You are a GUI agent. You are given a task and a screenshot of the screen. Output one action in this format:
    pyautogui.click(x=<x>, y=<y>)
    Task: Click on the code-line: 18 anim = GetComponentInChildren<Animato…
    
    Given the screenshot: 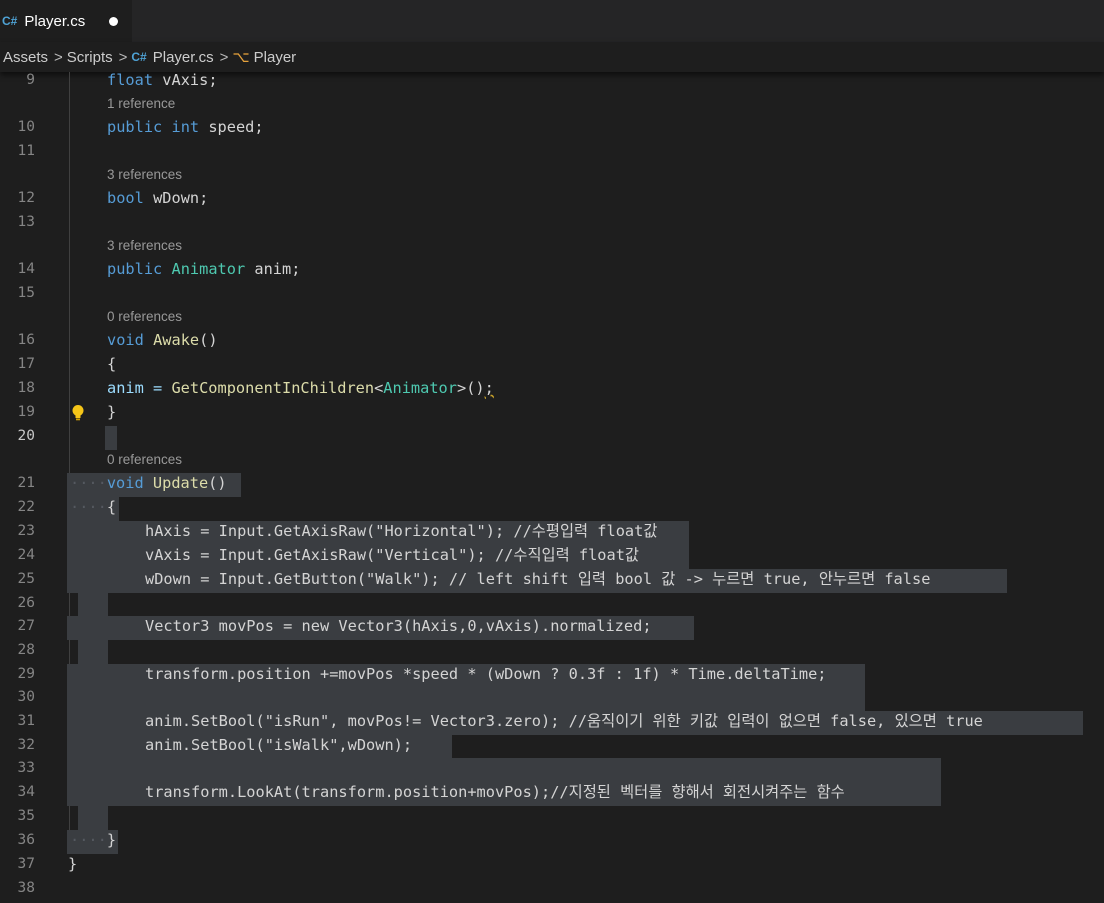 What is the action you would take?
    pyautogui.click(x=552, y=388)
    